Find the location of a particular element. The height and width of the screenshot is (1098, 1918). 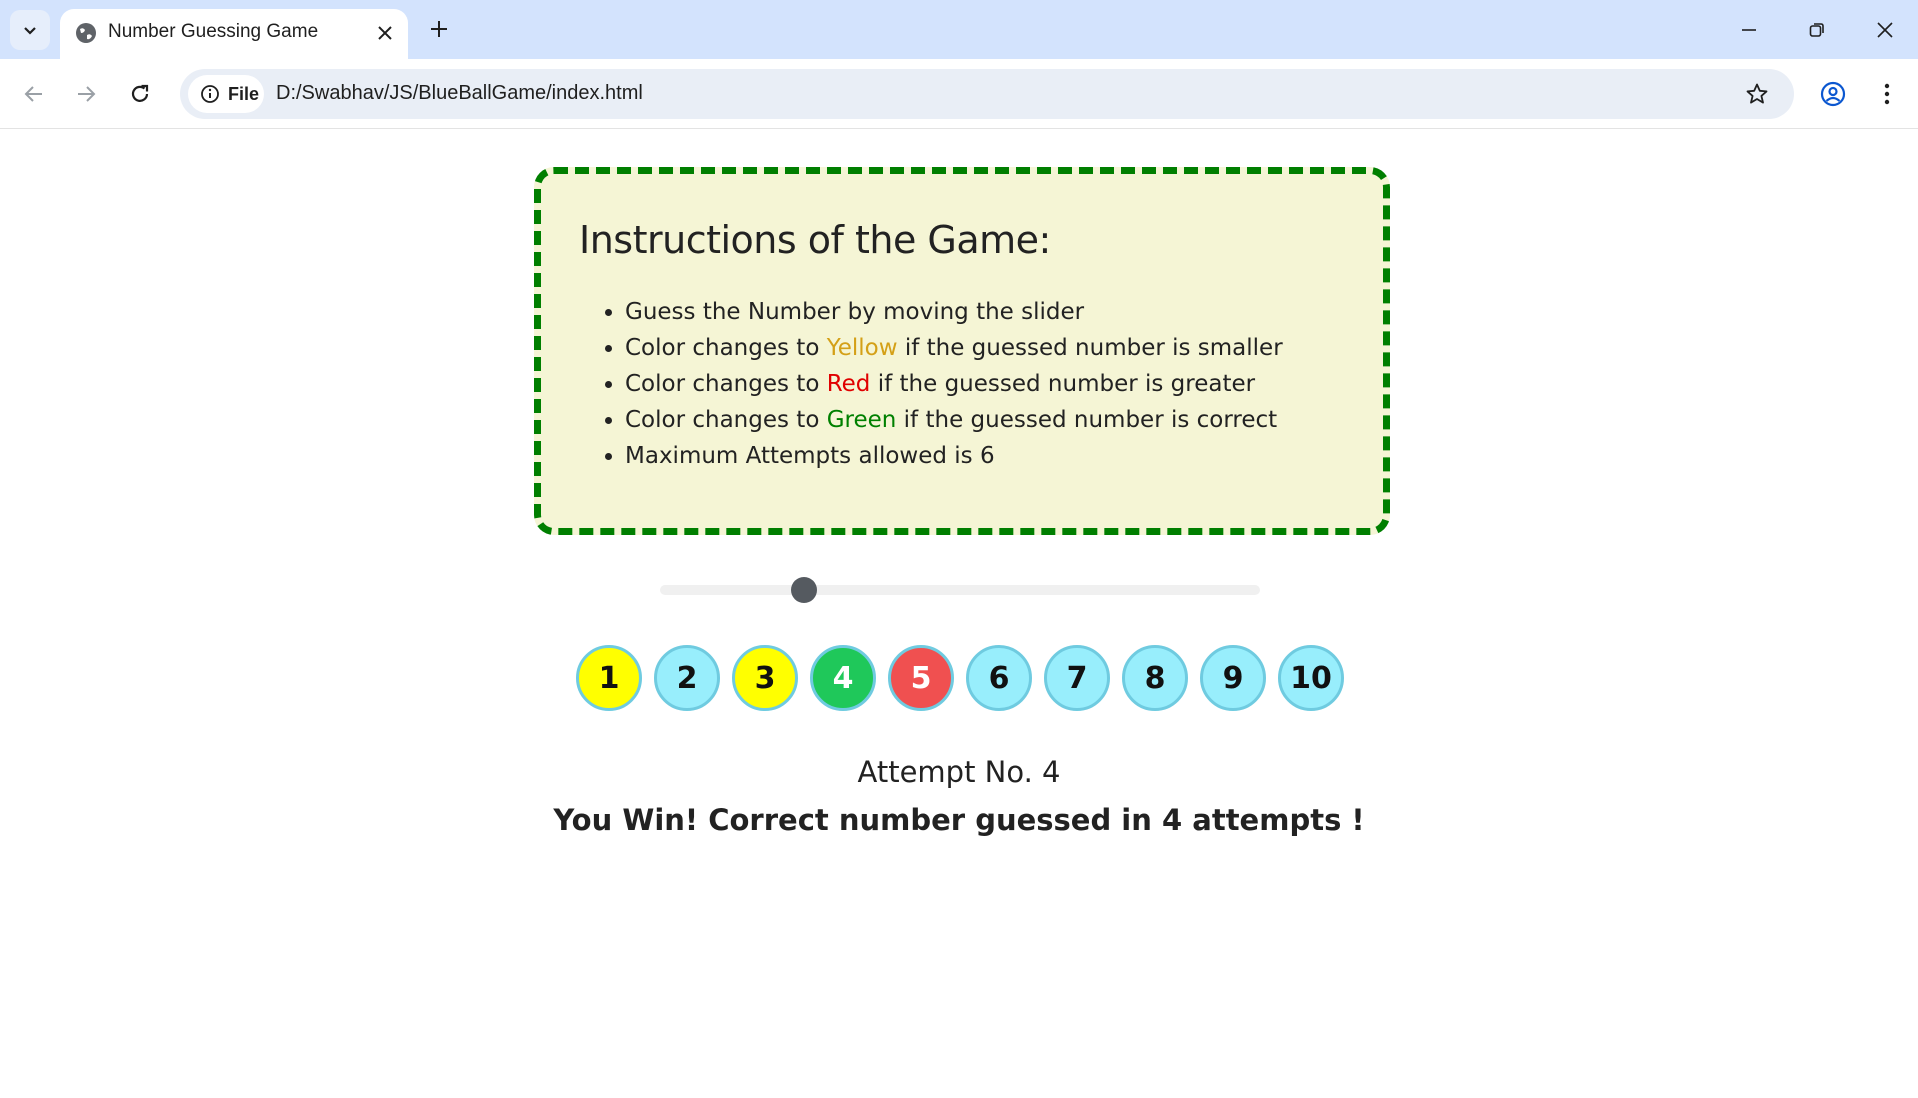

back-button is located at coordinates (34, 94).